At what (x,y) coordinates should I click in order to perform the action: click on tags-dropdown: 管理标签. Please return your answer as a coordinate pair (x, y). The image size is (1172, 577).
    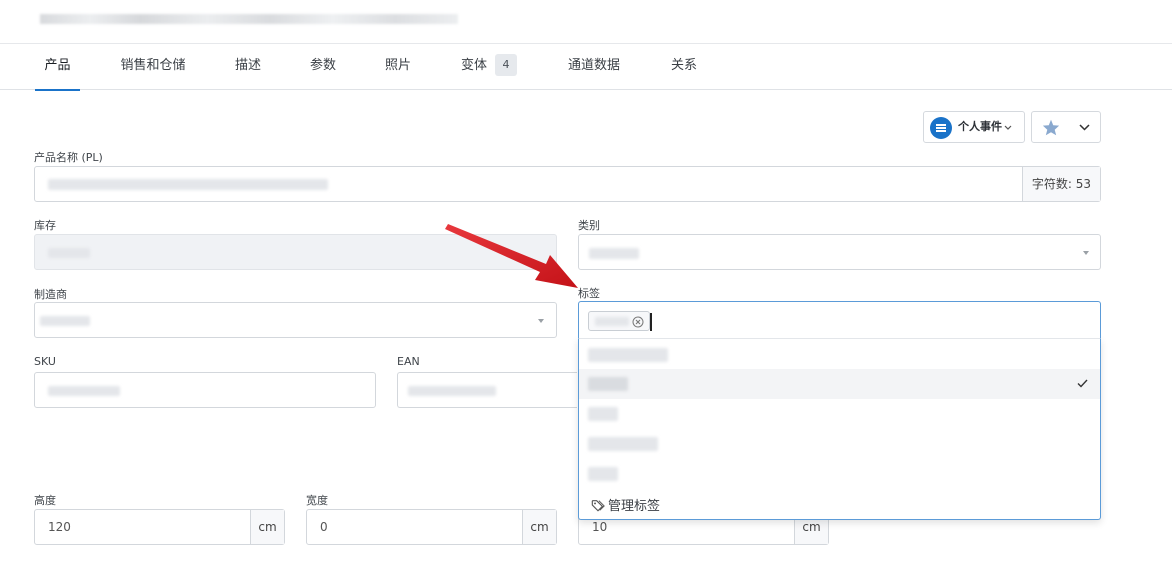
    Looking at the image, I should click on (839, 429).